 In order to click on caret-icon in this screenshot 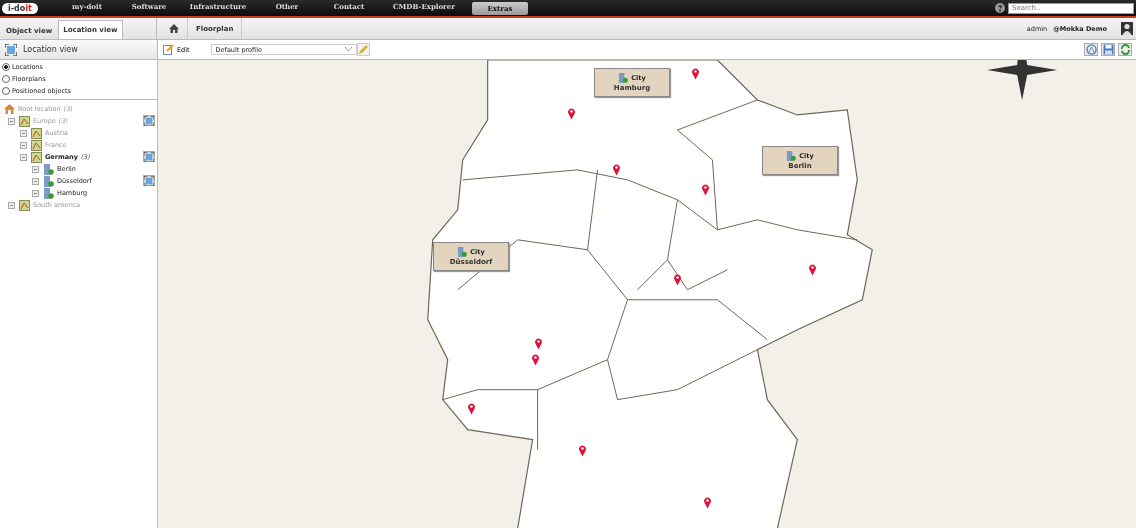, I will do `click(348, 49)`.